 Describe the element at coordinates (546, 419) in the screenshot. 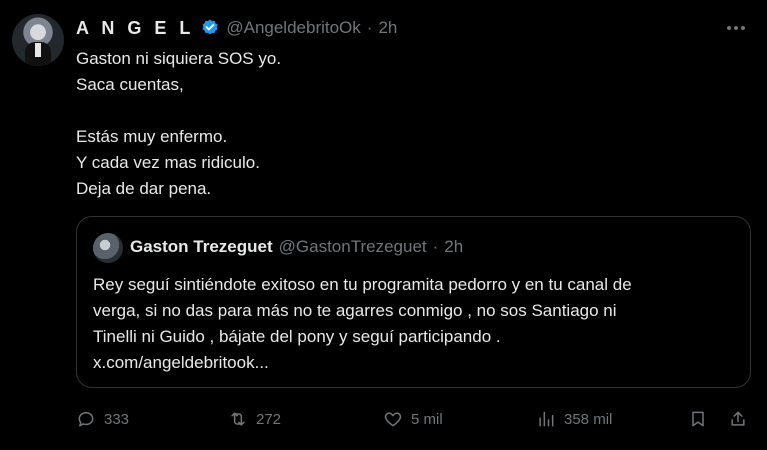

I see `views-icon` at that location.